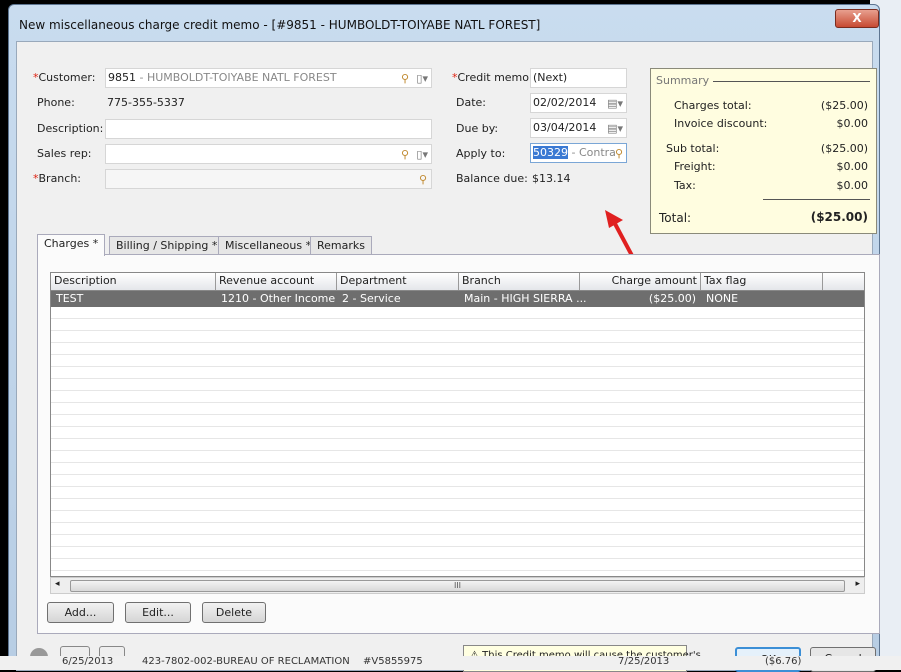 This screenshot has width=901, height=672. Describe the element at coordinates (371, 298) in the screenshot. I see `cell-department: 2 - Service` at that location.